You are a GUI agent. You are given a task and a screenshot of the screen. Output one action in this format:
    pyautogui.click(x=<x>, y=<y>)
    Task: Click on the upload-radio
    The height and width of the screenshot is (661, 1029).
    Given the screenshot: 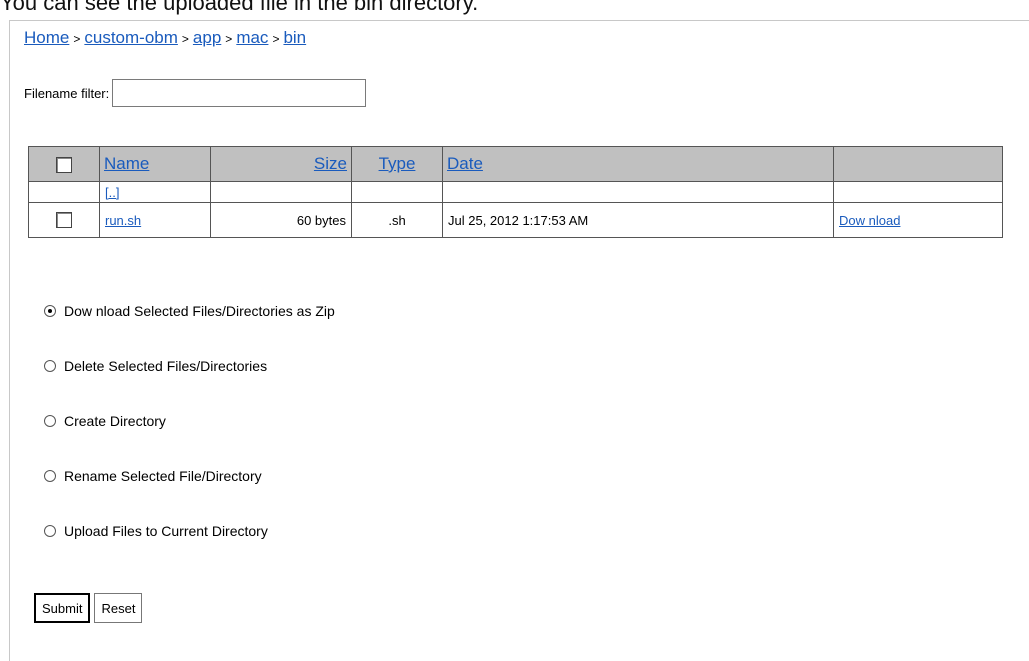 What is the action you would take?
    pyautogui.click(x=50, y=531)
    